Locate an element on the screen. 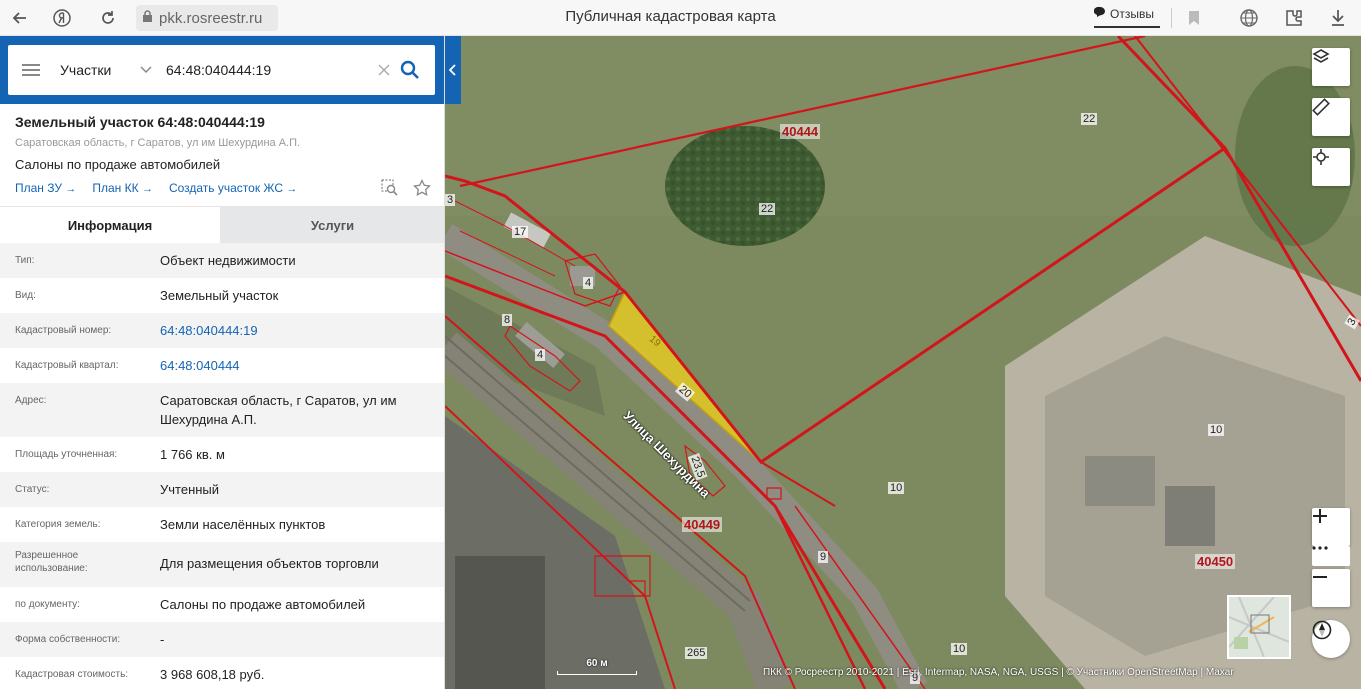 The width and height of the screenshot is (1361, 689). parcel-number-label: 22 is located at coordinates (1089, 119).